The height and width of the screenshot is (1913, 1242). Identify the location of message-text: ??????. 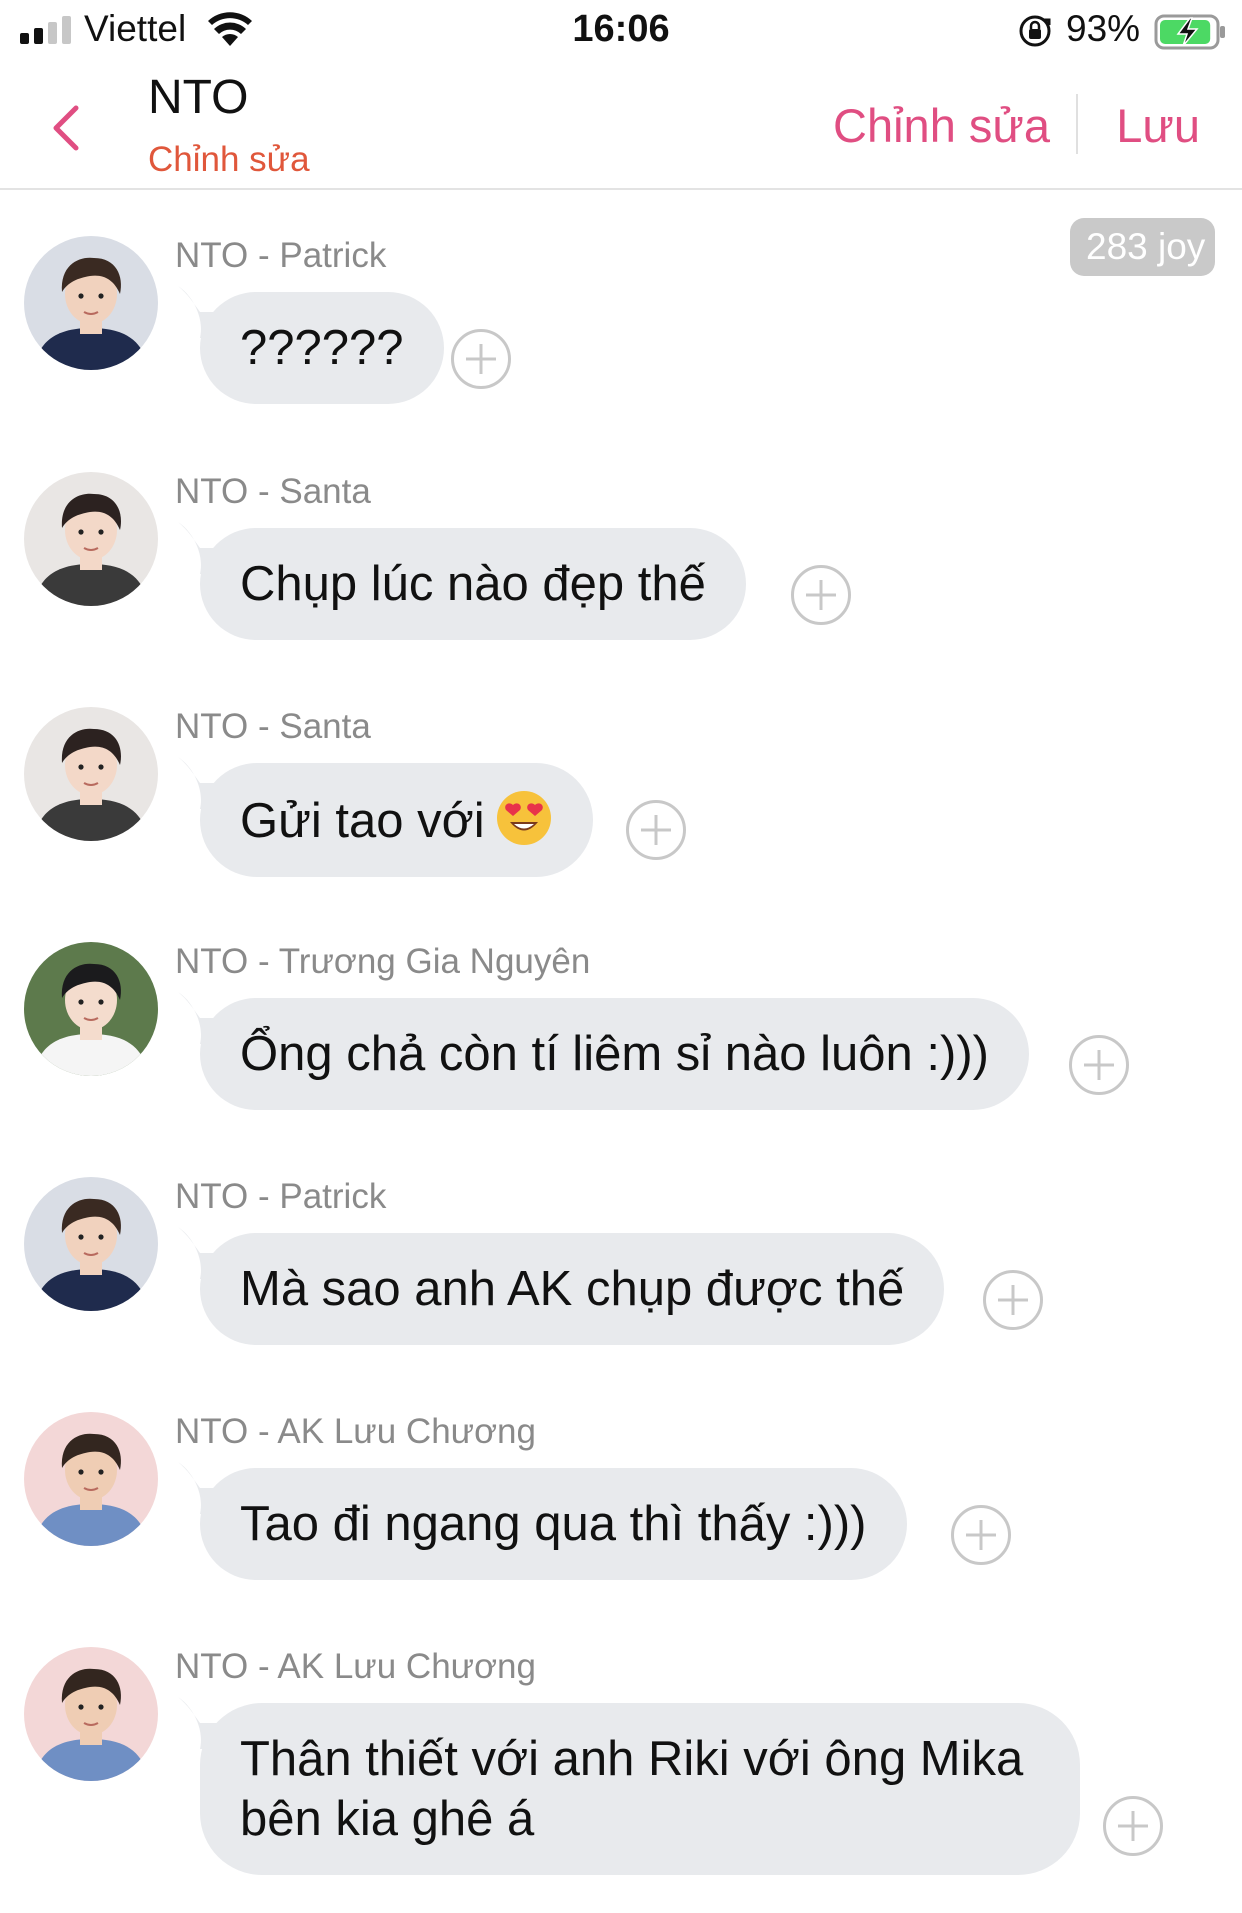
(322, 348).